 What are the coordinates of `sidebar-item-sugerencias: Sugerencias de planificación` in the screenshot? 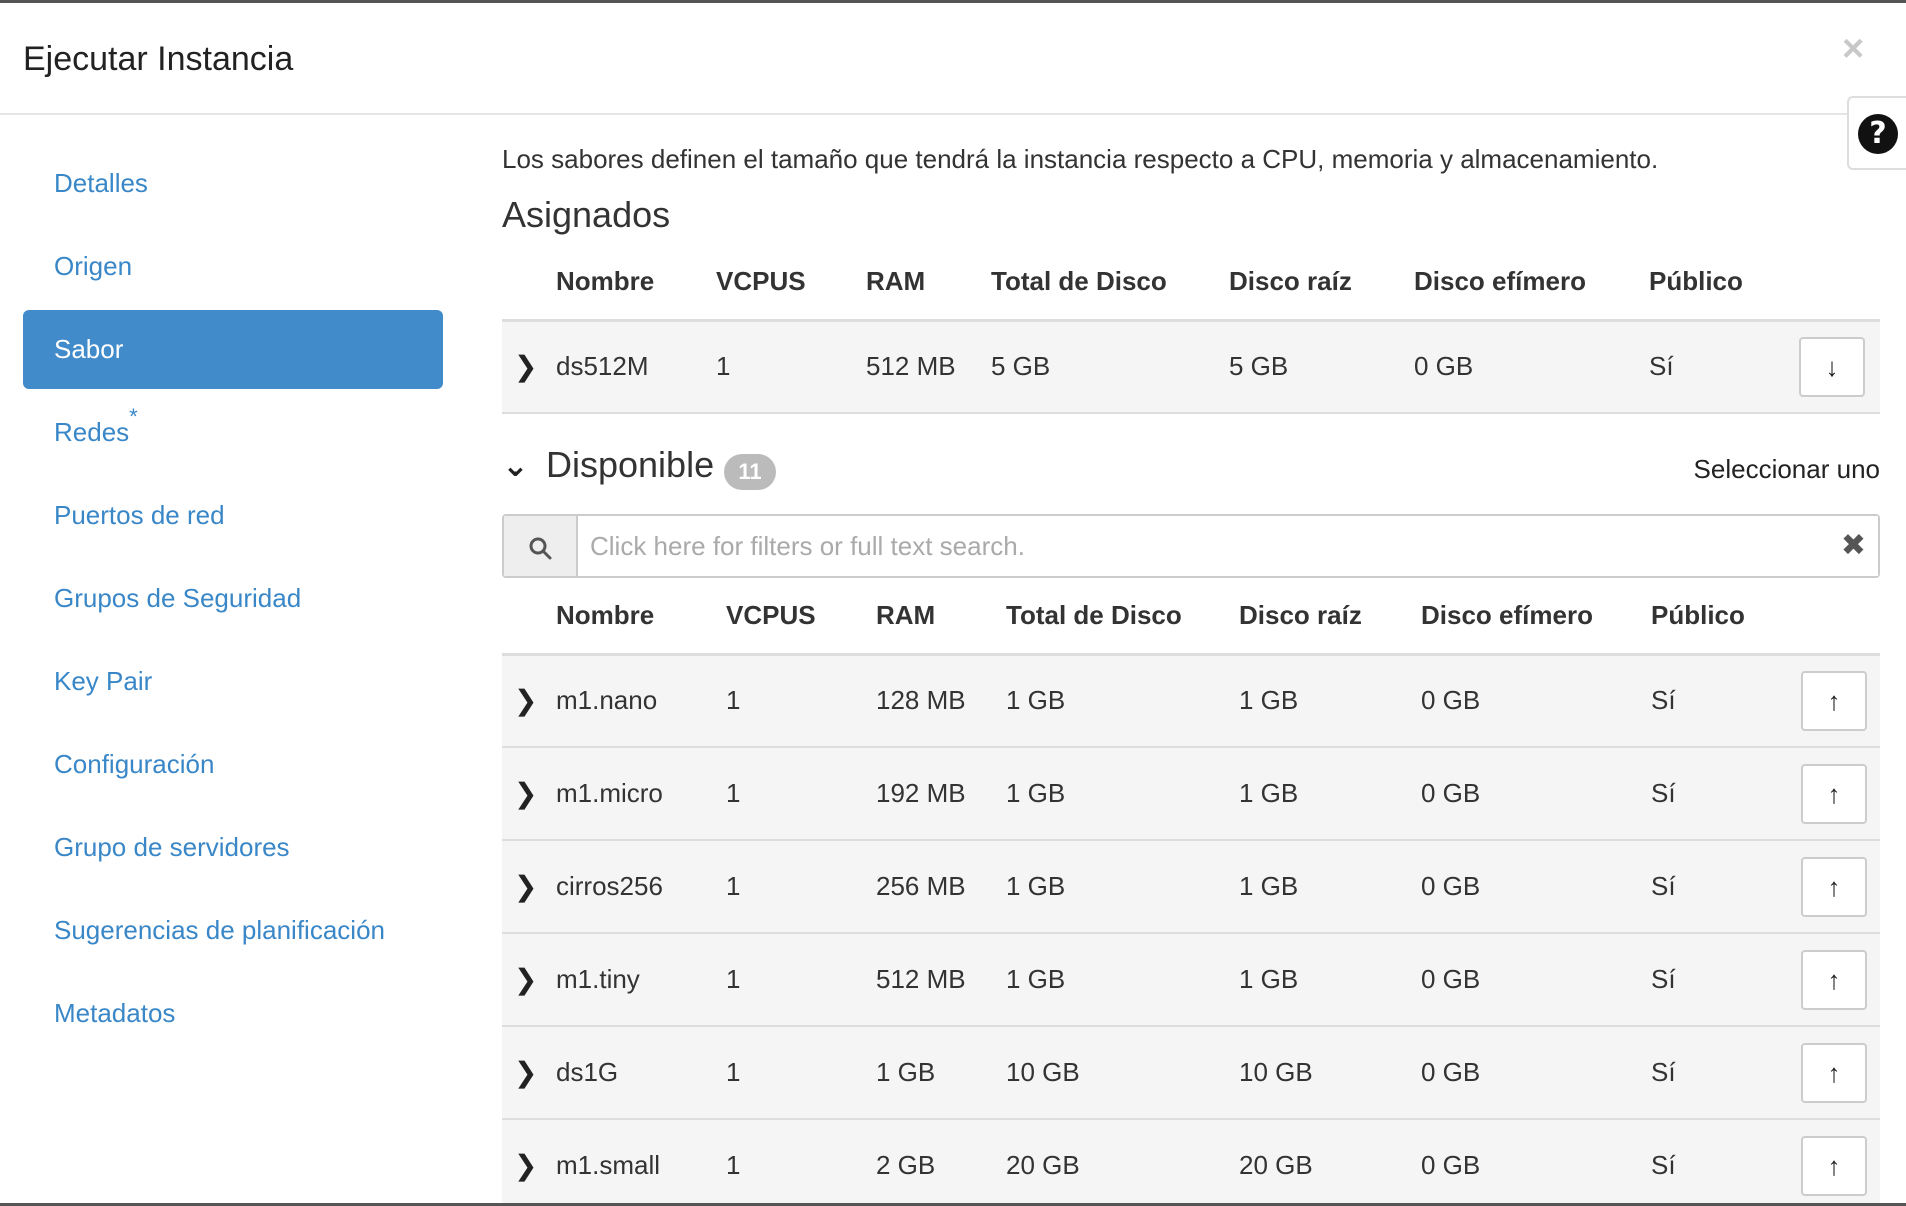 It's located at (233, 930).